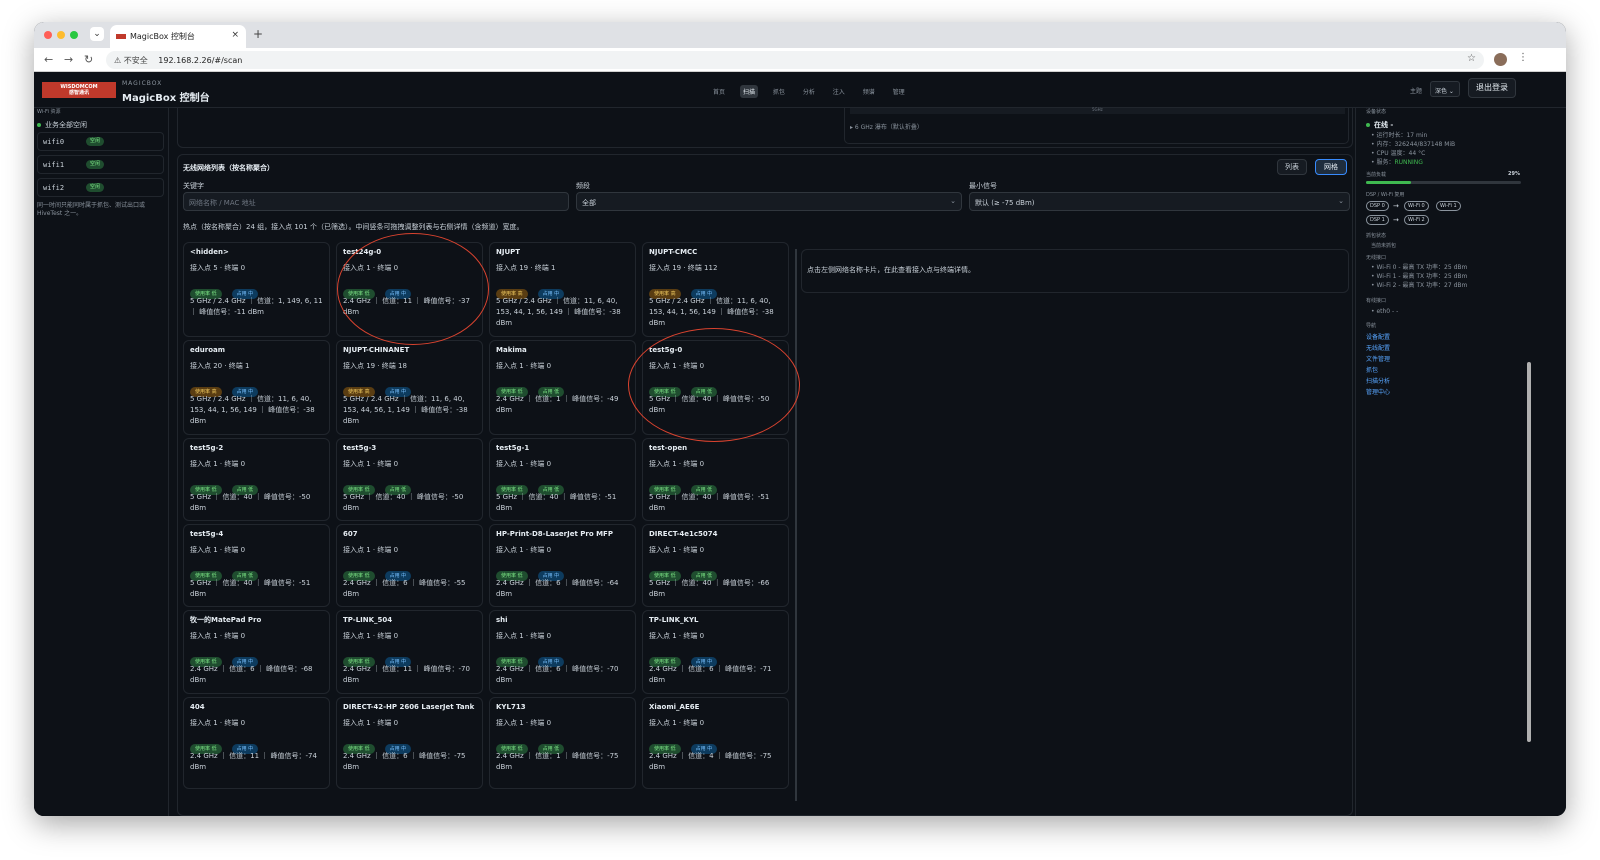 The image size is (1600, 860). Describe the element at coordinates (1443, 182) in the screenshot. I see `load-progress-bar` at that location.